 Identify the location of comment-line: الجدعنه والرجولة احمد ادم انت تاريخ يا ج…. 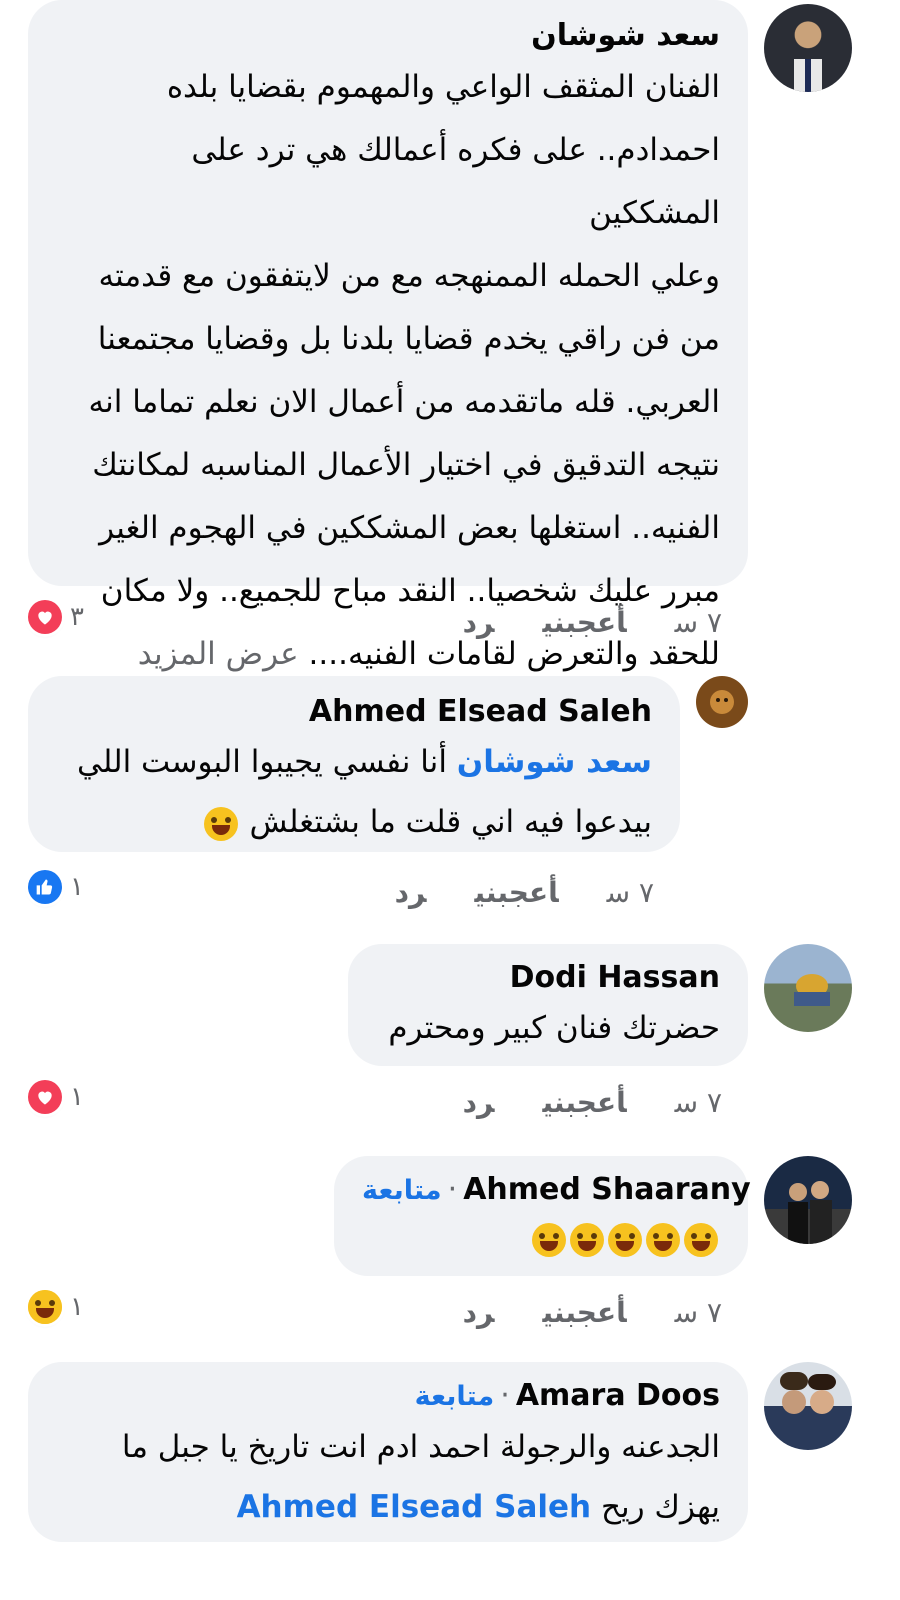
(420, 1447).